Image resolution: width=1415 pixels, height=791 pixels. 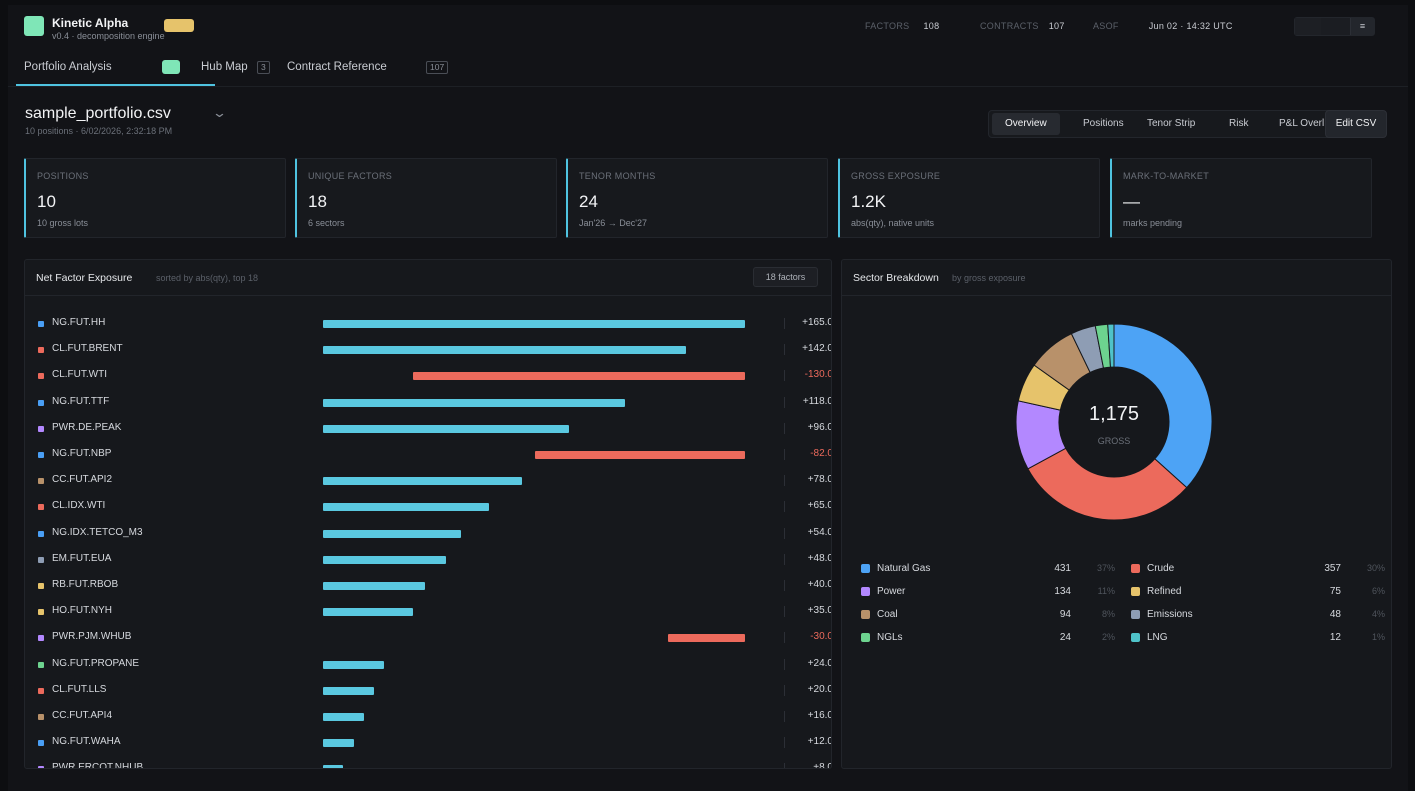 What do you see at coordinates (1190, 26) in the screenshot?
I see `asof-stat-value: Jun 02 · 14:32 UTC` at bounding box center [1190, 26].